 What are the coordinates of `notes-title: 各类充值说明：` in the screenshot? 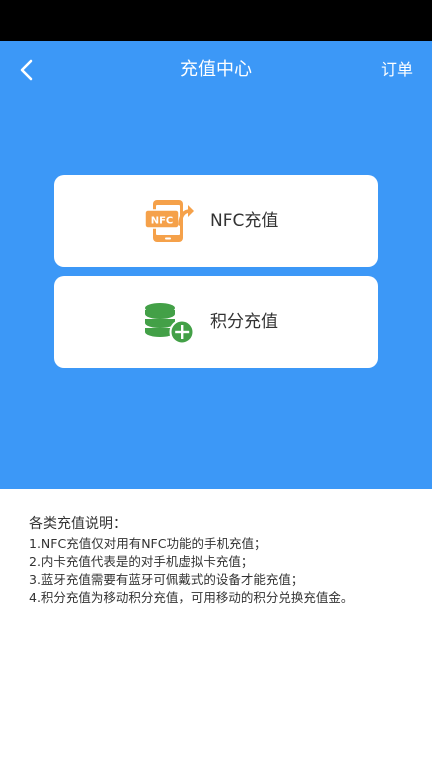 It's located at (78, 524).